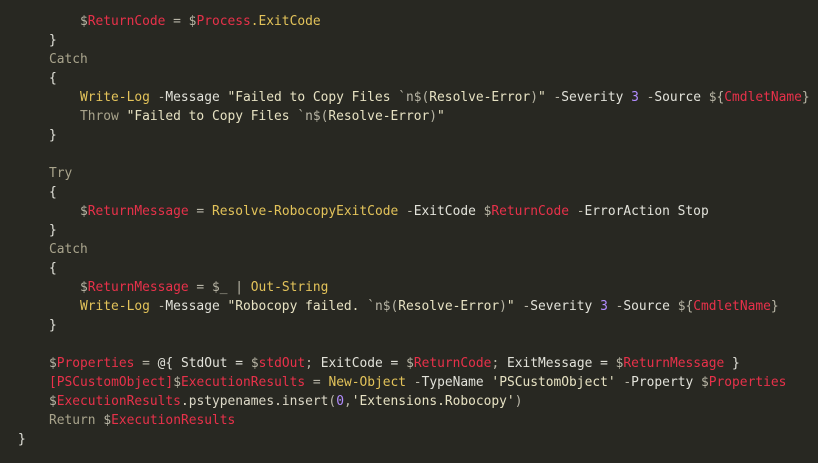 The image size is (818, 463). What do you see at coordinates (293, 306) in the screenshot?
I see `code-token: "Robocopy failed.` at bounding box center [293, 306].